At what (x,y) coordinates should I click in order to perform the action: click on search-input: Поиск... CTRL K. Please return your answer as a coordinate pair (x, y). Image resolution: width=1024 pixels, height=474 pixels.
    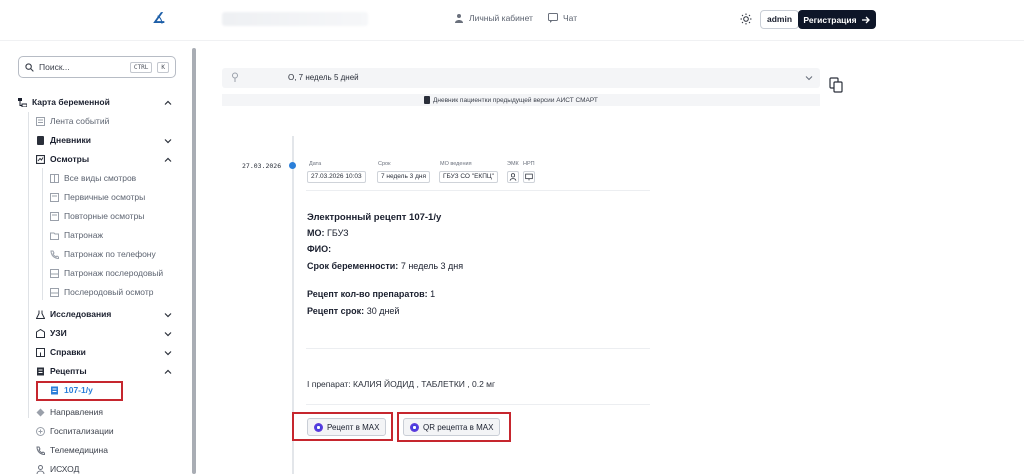
    Looking at the image, I should click on (97, 67).